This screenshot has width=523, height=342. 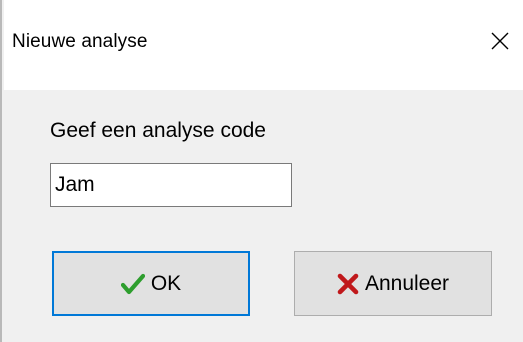 What do you see at coordinates (80, 41) in the screenshot?
I see `window-title: Nieuwe analyse` at bounding box center [80, 41].